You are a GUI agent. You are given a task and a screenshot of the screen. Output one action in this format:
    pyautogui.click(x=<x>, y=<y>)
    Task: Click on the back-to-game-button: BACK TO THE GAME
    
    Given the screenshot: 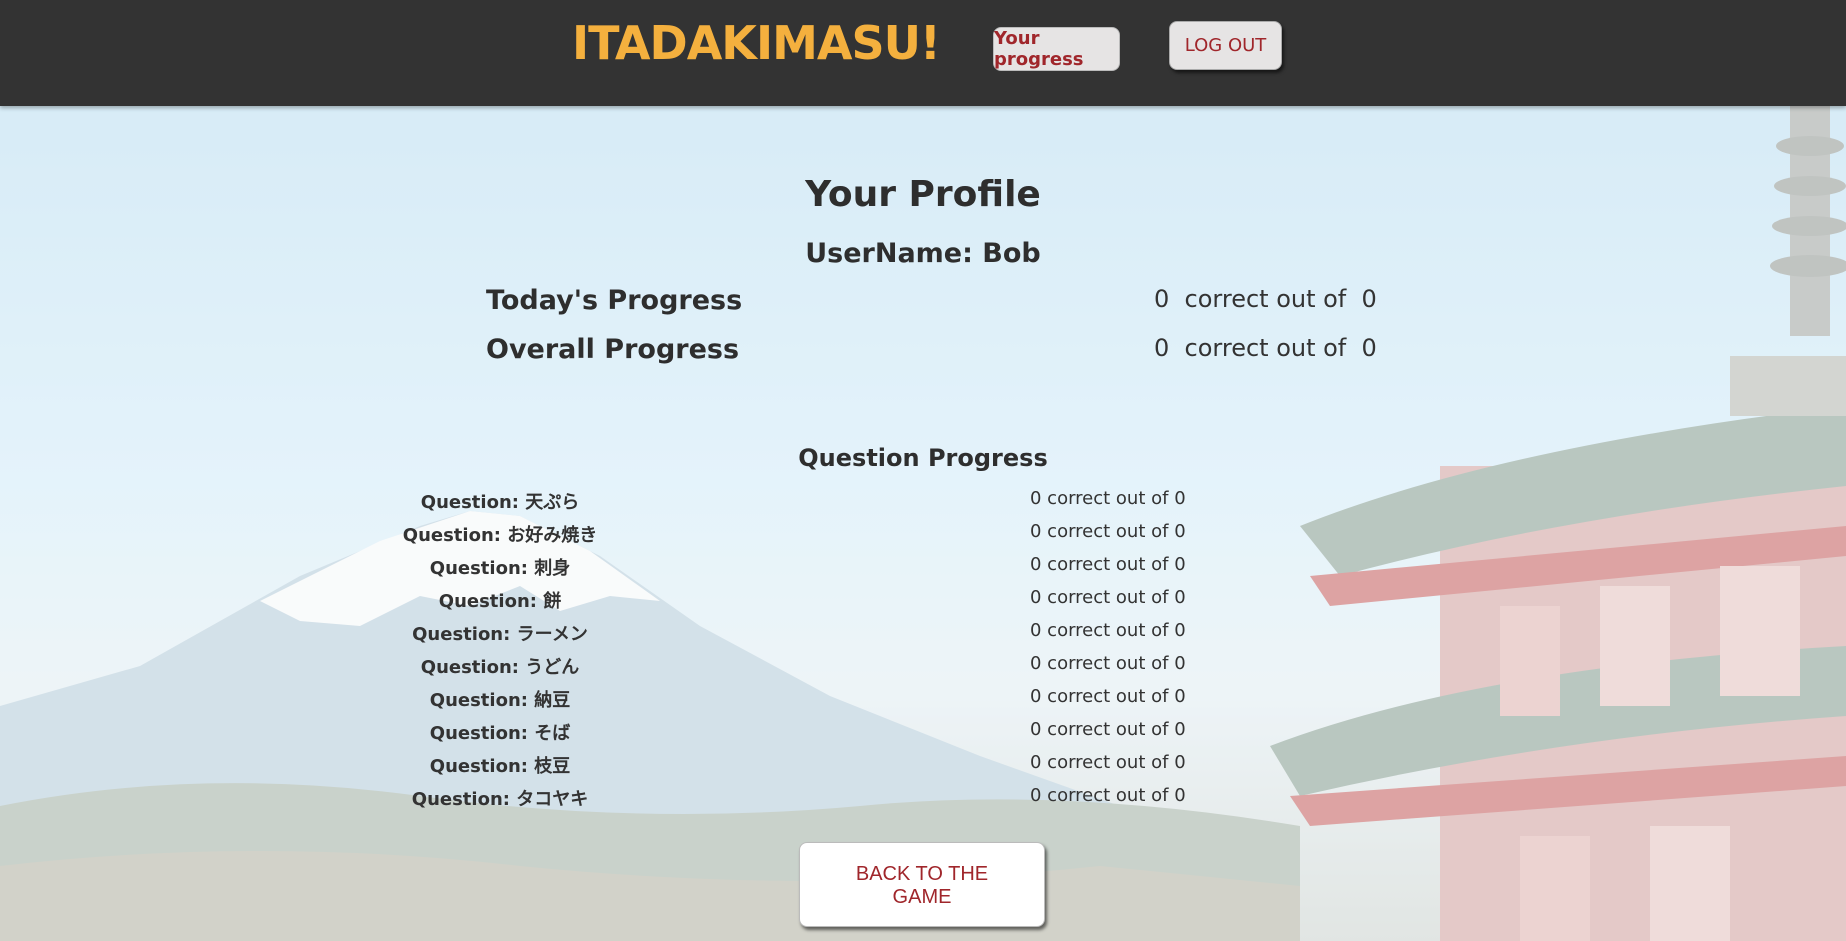 What is the action you would take?
    pyautogui.click(x=922, y=884)
    